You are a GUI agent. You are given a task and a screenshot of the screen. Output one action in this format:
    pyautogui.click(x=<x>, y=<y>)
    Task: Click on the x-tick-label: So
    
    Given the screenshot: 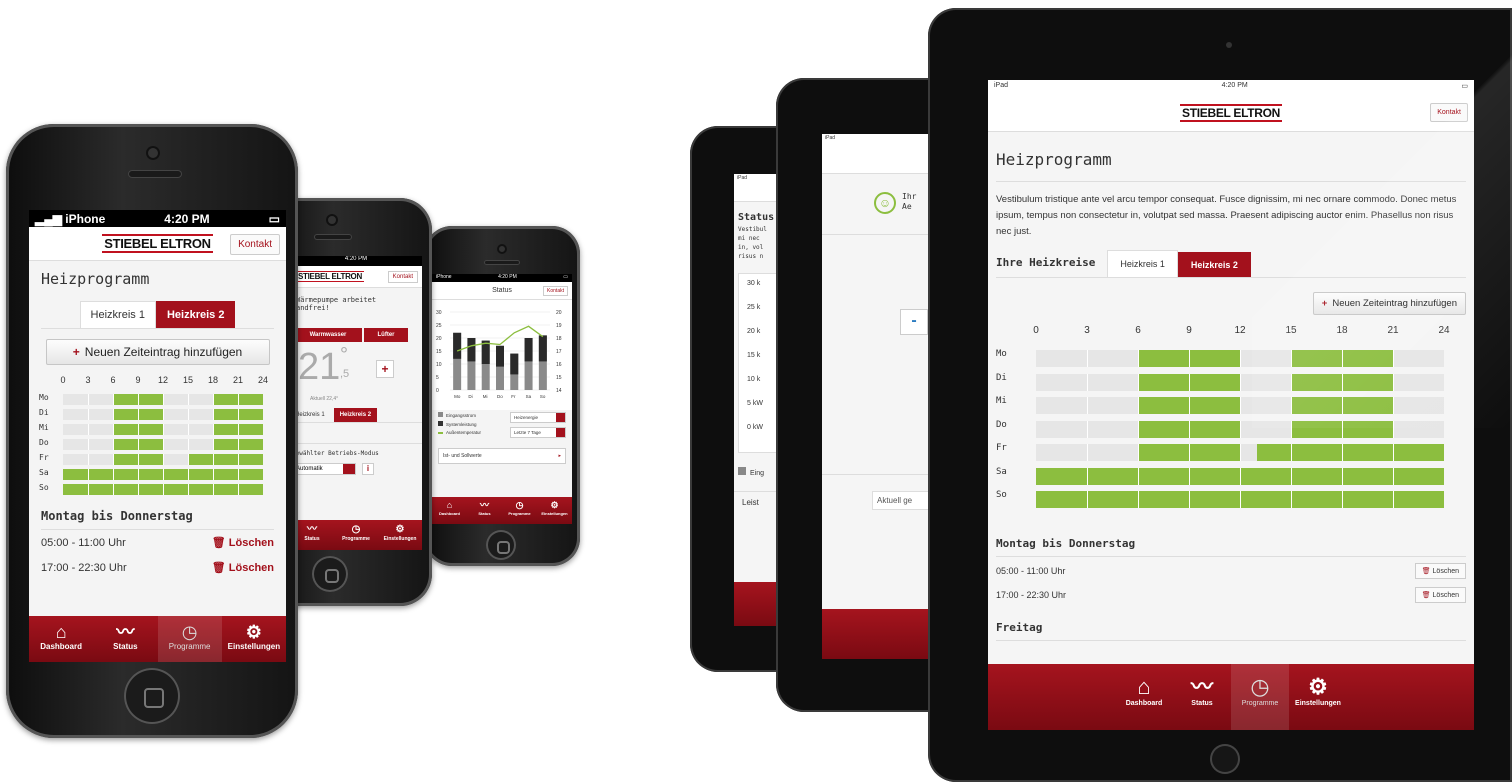 What is the action you would take?
    pyautogui.click(x=543, y=396)
    